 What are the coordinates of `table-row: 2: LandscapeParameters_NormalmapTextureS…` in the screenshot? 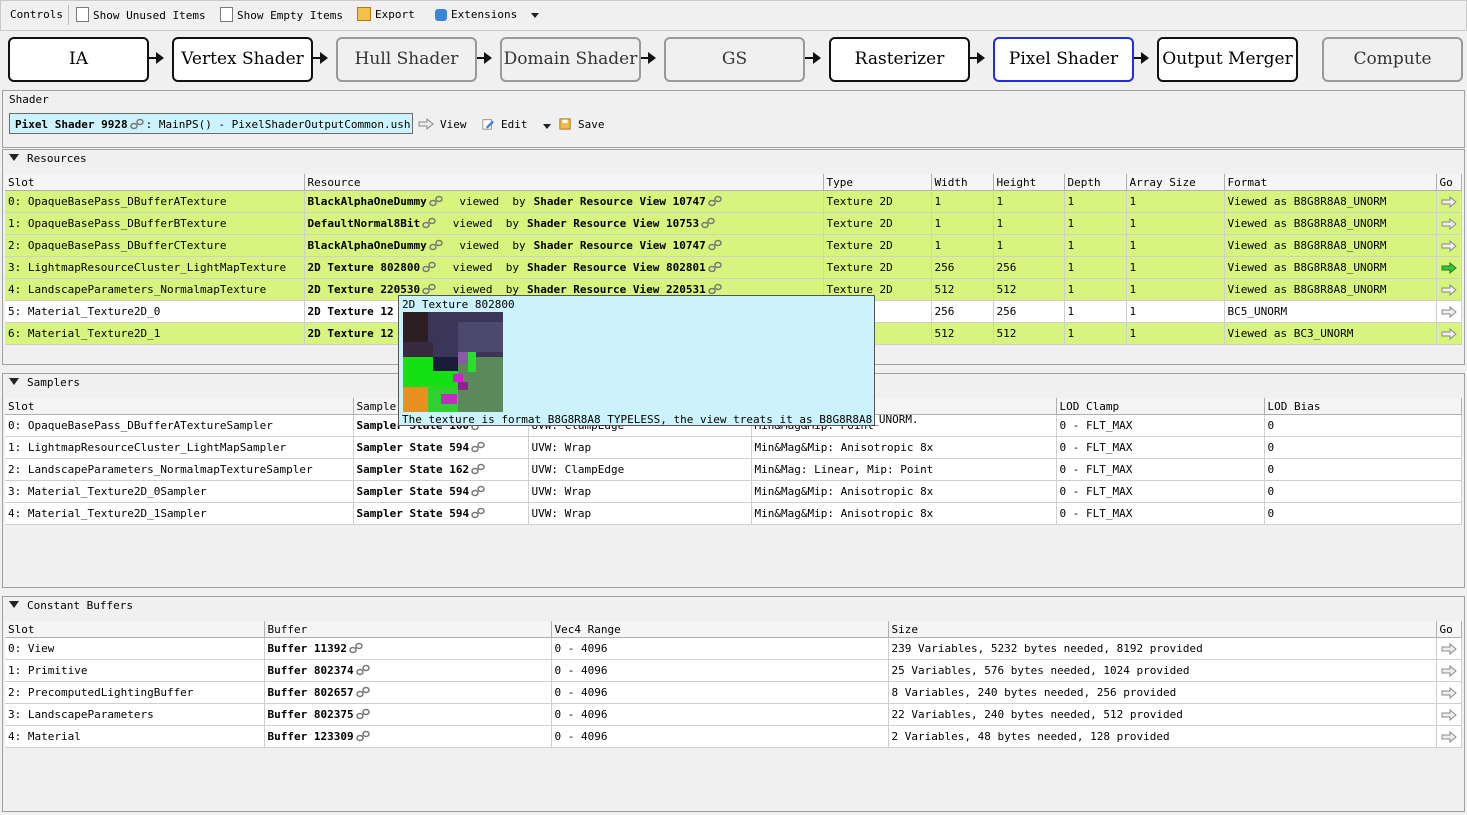 It's located at (733, 469).